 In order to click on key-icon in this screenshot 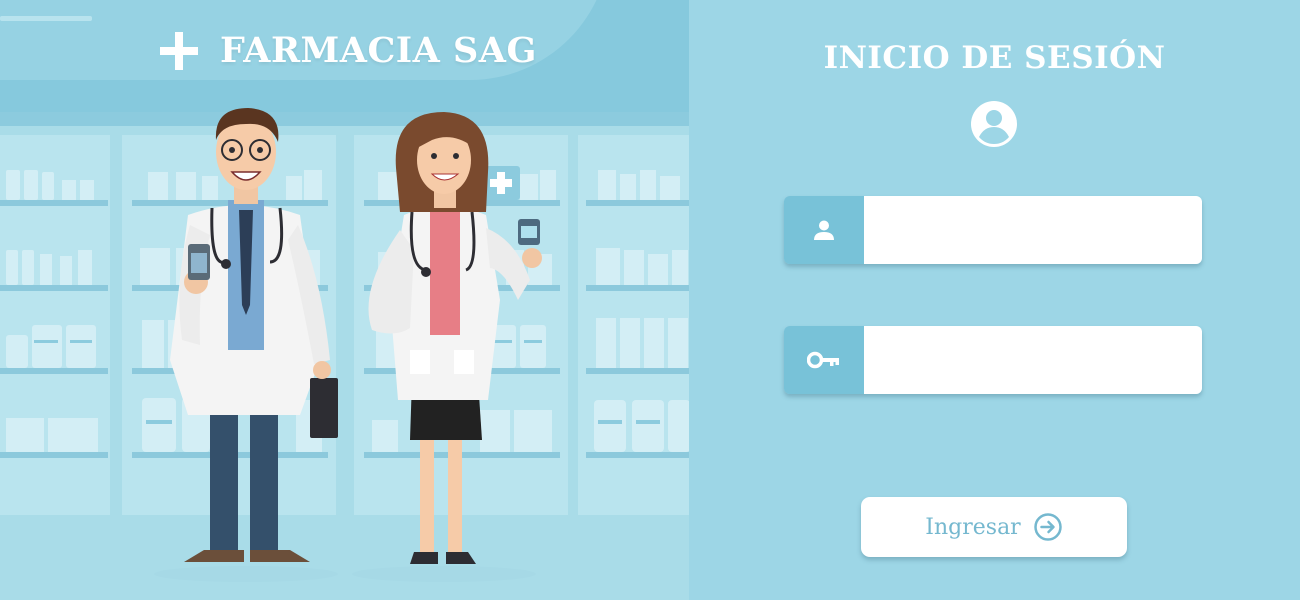, I will do `click(824, 360)`.